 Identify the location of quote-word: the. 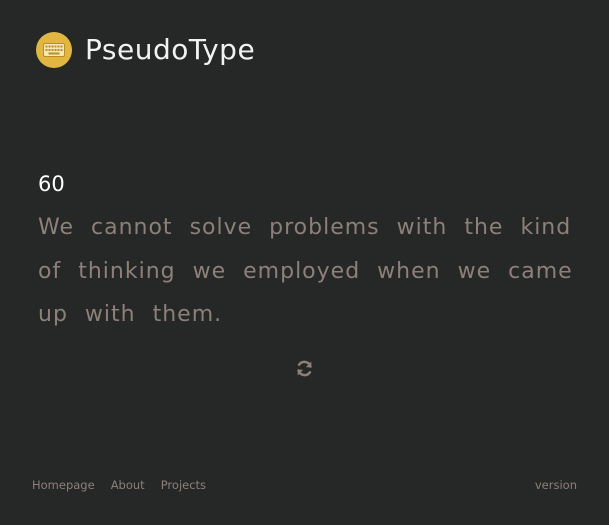
(484, 227).